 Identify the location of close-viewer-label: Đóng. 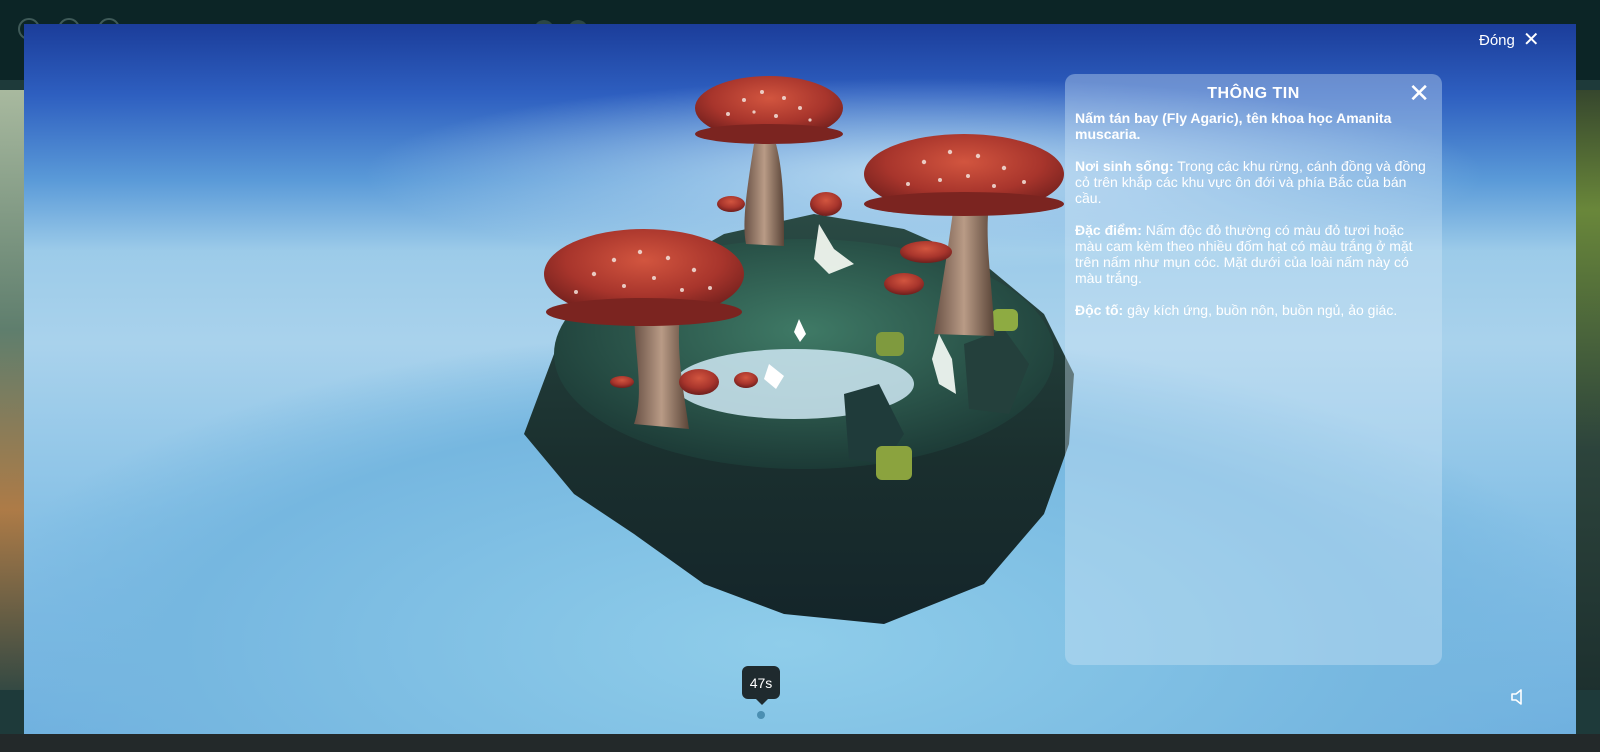
(1497, 40).